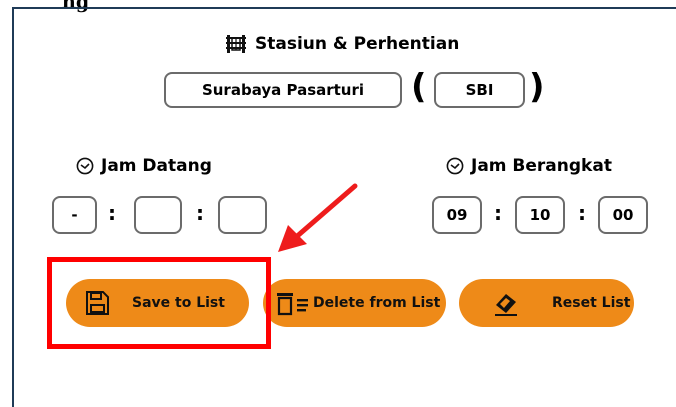 The width and height of the screenshot is (676, 407). What do you see at coordinates (582, 213) in the screenshot?
I see `departure-colon-2: :` at bounding box center [582, 213].